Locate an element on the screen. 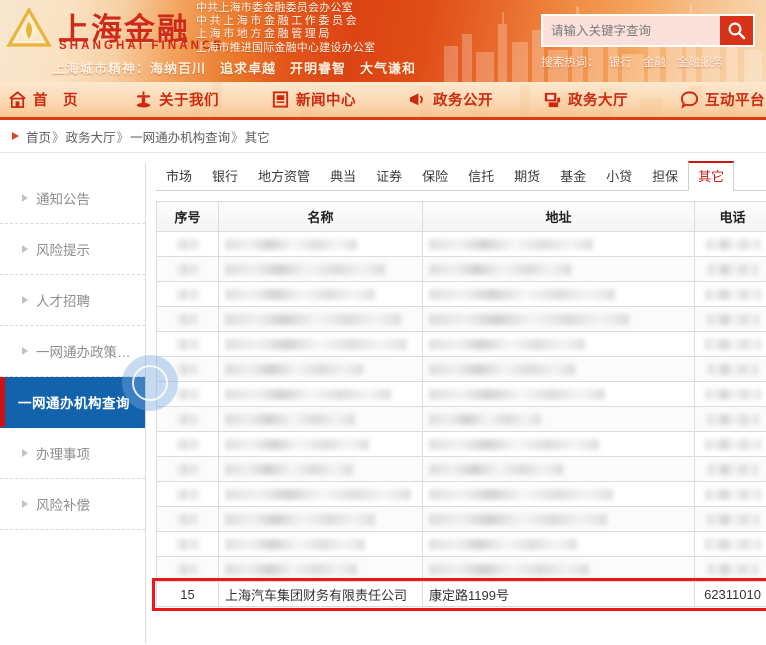  tab-pawn: 典当 is located at coordinates (343, 176).